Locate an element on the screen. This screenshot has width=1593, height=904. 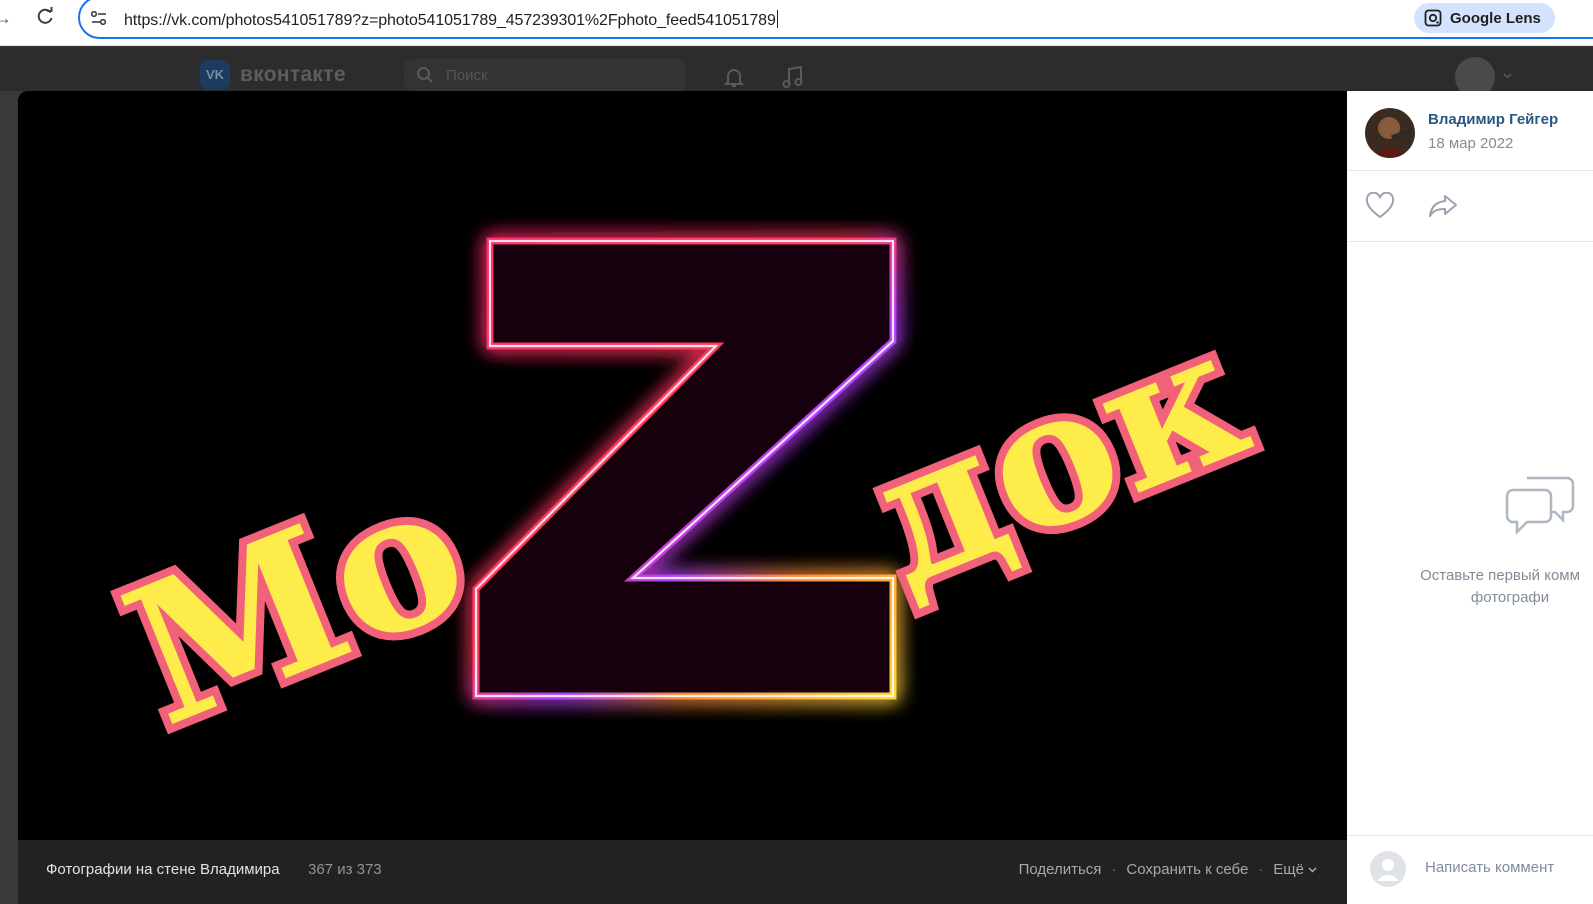
post-date: 18 мар 2022 is located at coordinates (1470, 143).